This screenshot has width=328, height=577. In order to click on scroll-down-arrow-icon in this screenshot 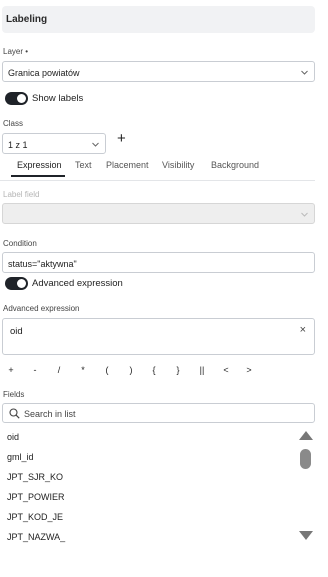, I will do `click(306, 535)`.